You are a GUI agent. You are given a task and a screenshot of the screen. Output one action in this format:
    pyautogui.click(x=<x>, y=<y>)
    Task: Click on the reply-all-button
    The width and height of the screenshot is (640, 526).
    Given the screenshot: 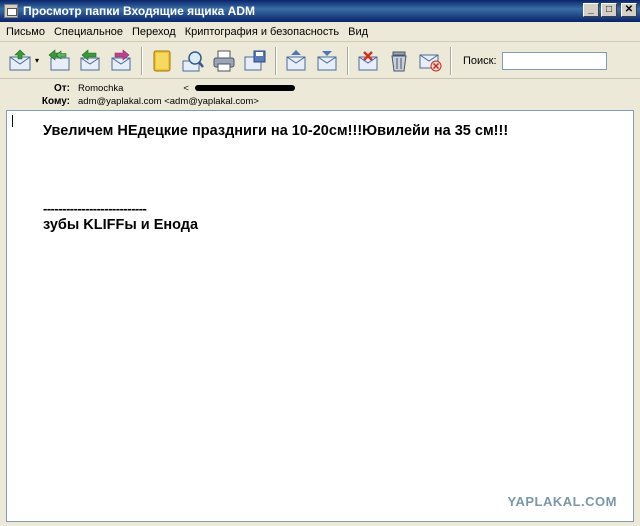 What is the action you would take?
    pyautogui.click(x=59, y=61)
    